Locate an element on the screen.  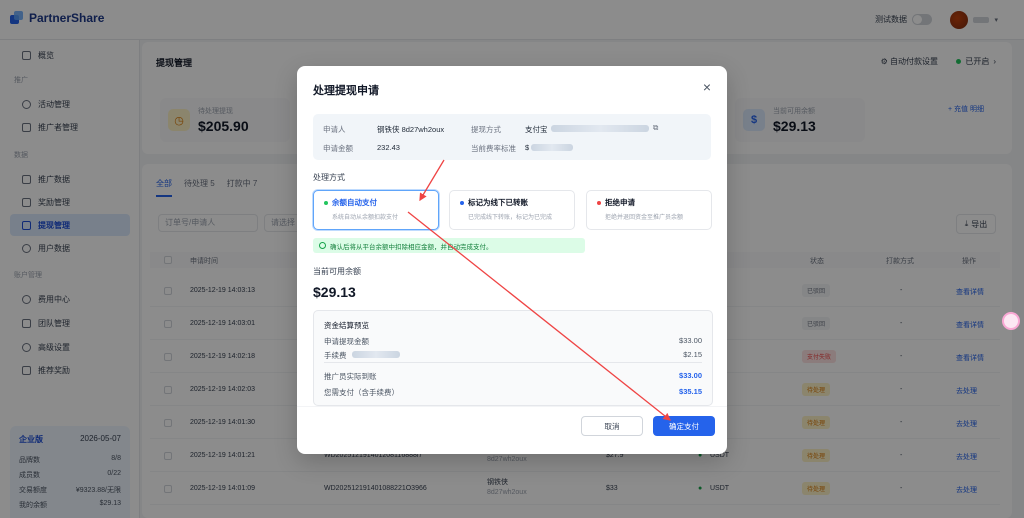
fee-standard-value: $ is located at coordinates (527, 147).